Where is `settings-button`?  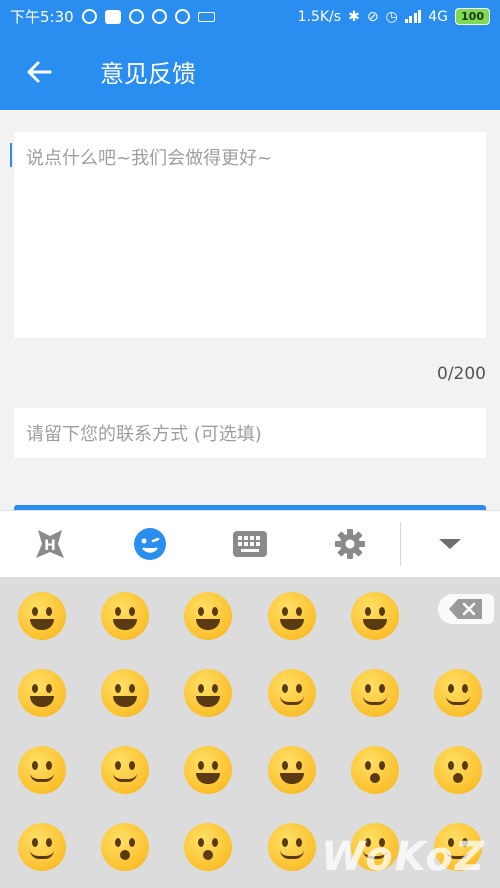
settings-button is located at coordinates (350, 544).